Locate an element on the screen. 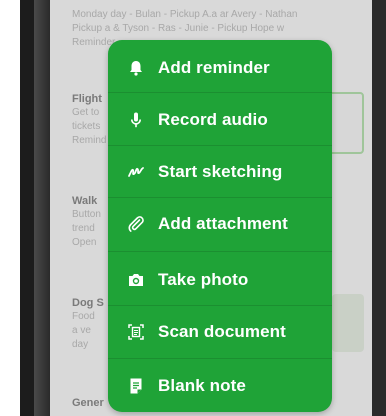 The height and width of the screenshot is (416, 386). note-line: trend is located at coordinates (83, 228).